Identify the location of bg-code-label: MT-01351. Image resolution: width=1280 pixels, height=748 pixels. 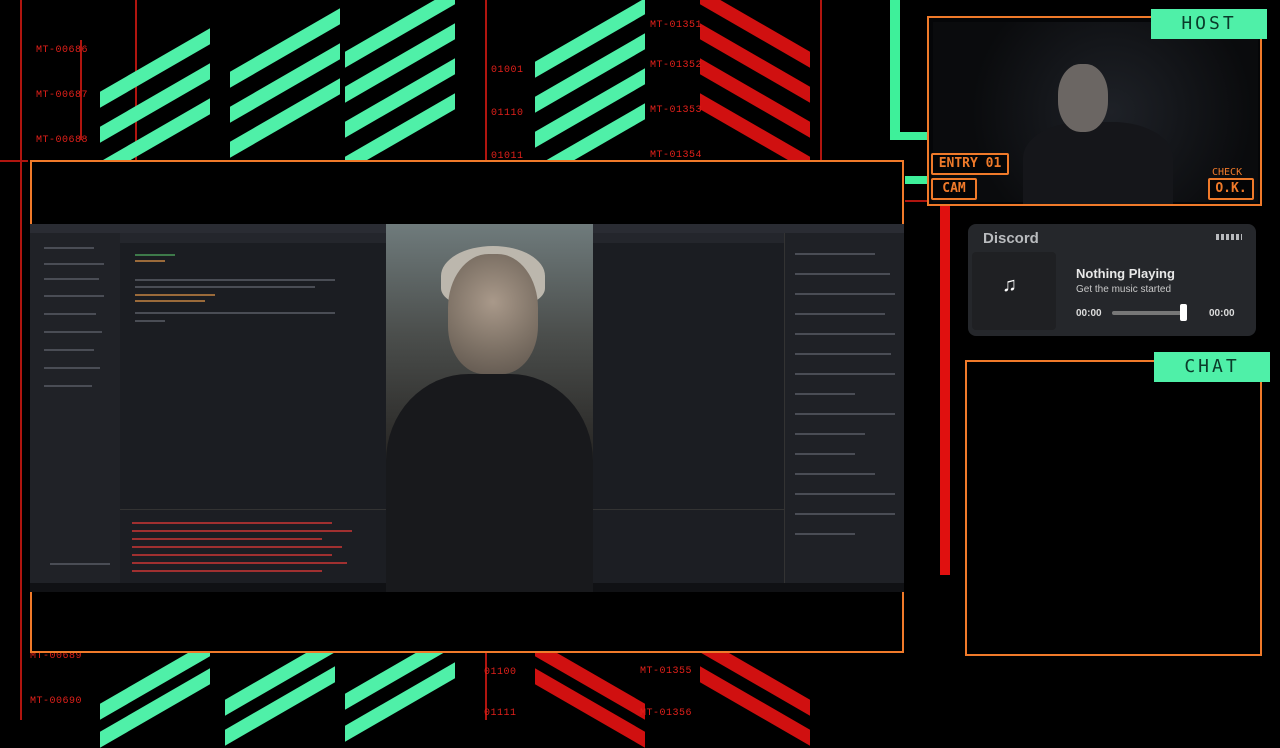
(676, 25).